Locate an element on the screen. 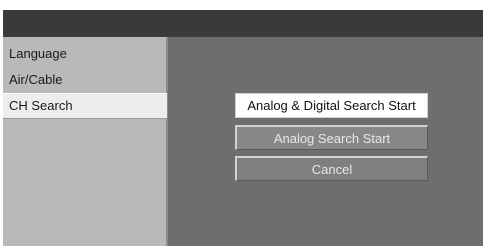  sidebar-item-language: Language is located at coordinates (85, 54).